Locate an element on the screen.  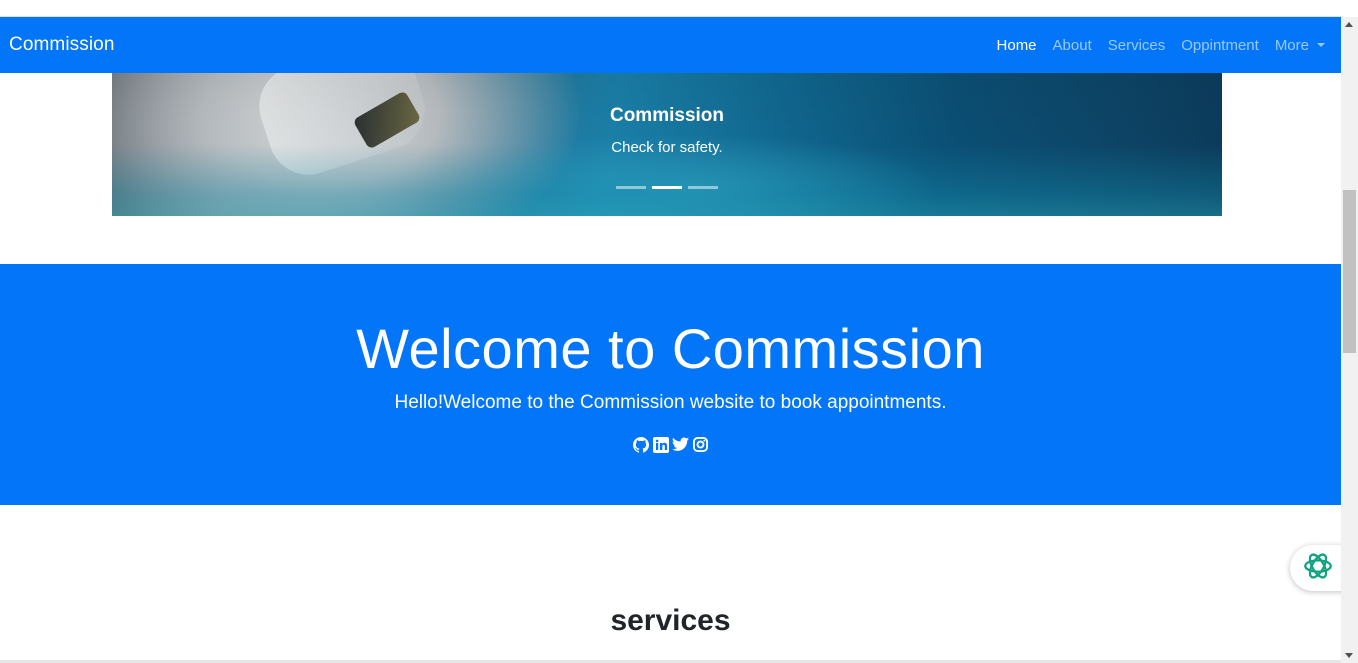
carousel-caption-title: Commission is located at coordinates (667, 115).